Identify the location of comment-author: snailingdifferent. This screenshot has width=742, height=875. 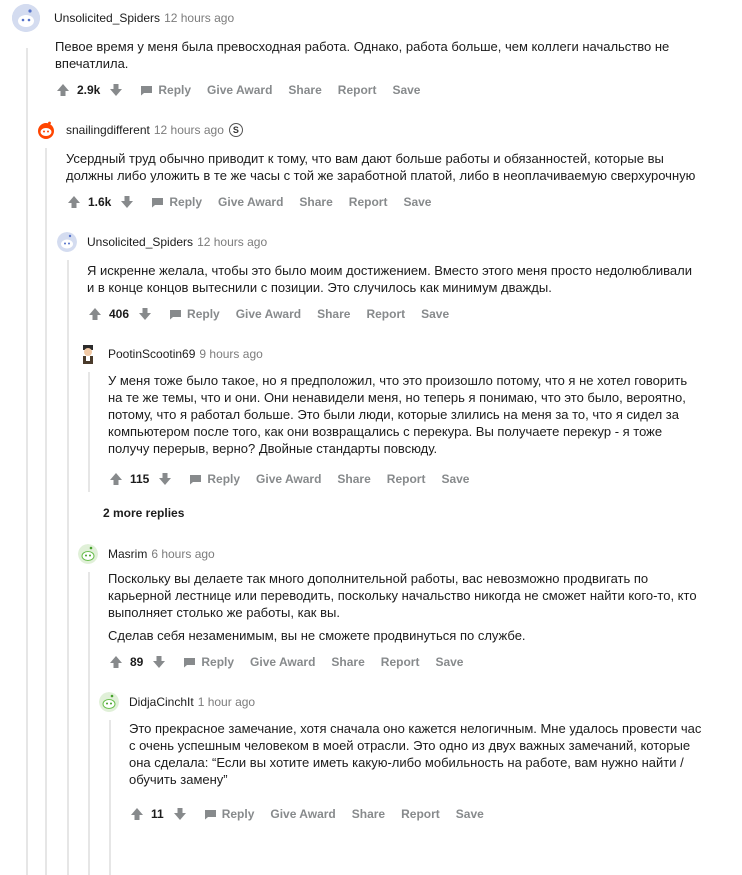
(108, 130).